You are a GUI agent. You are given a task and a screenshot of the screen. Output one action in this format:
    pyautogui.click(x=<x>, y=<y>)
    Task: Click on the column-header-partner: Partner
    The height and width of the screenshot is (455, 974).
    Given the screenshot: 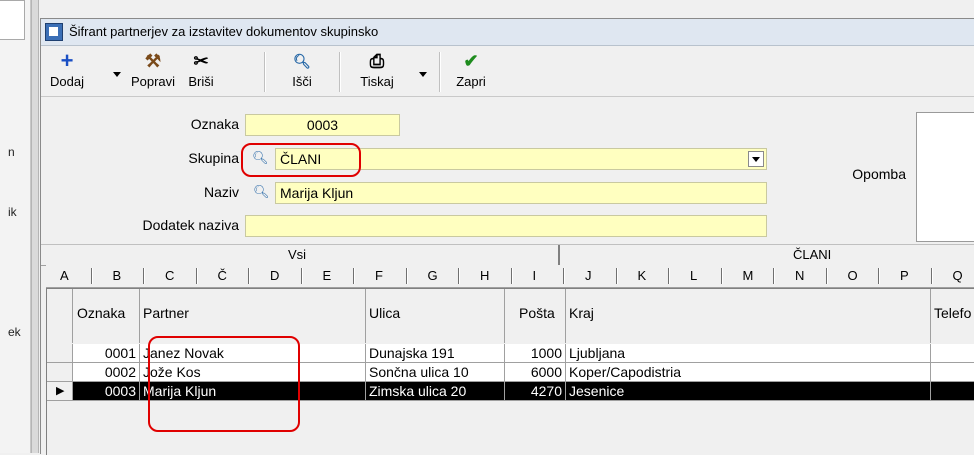 What is the action you would take?
    pyautogui.click(x=253, y=316)
    